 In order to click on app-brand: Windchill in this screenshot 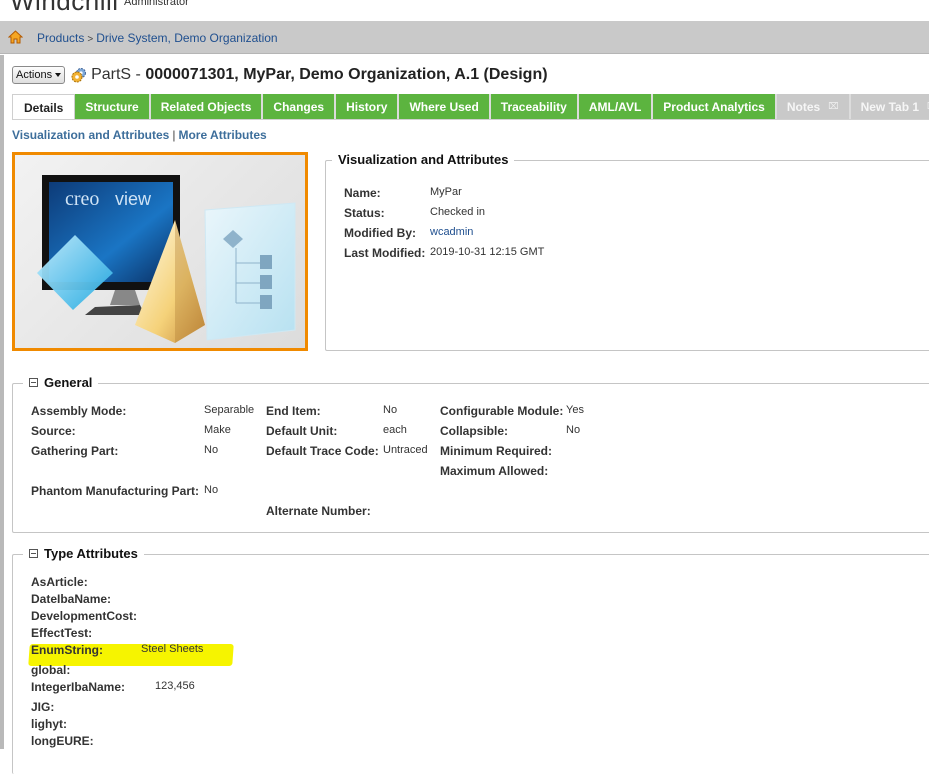, I will do `click(64, 8)`.